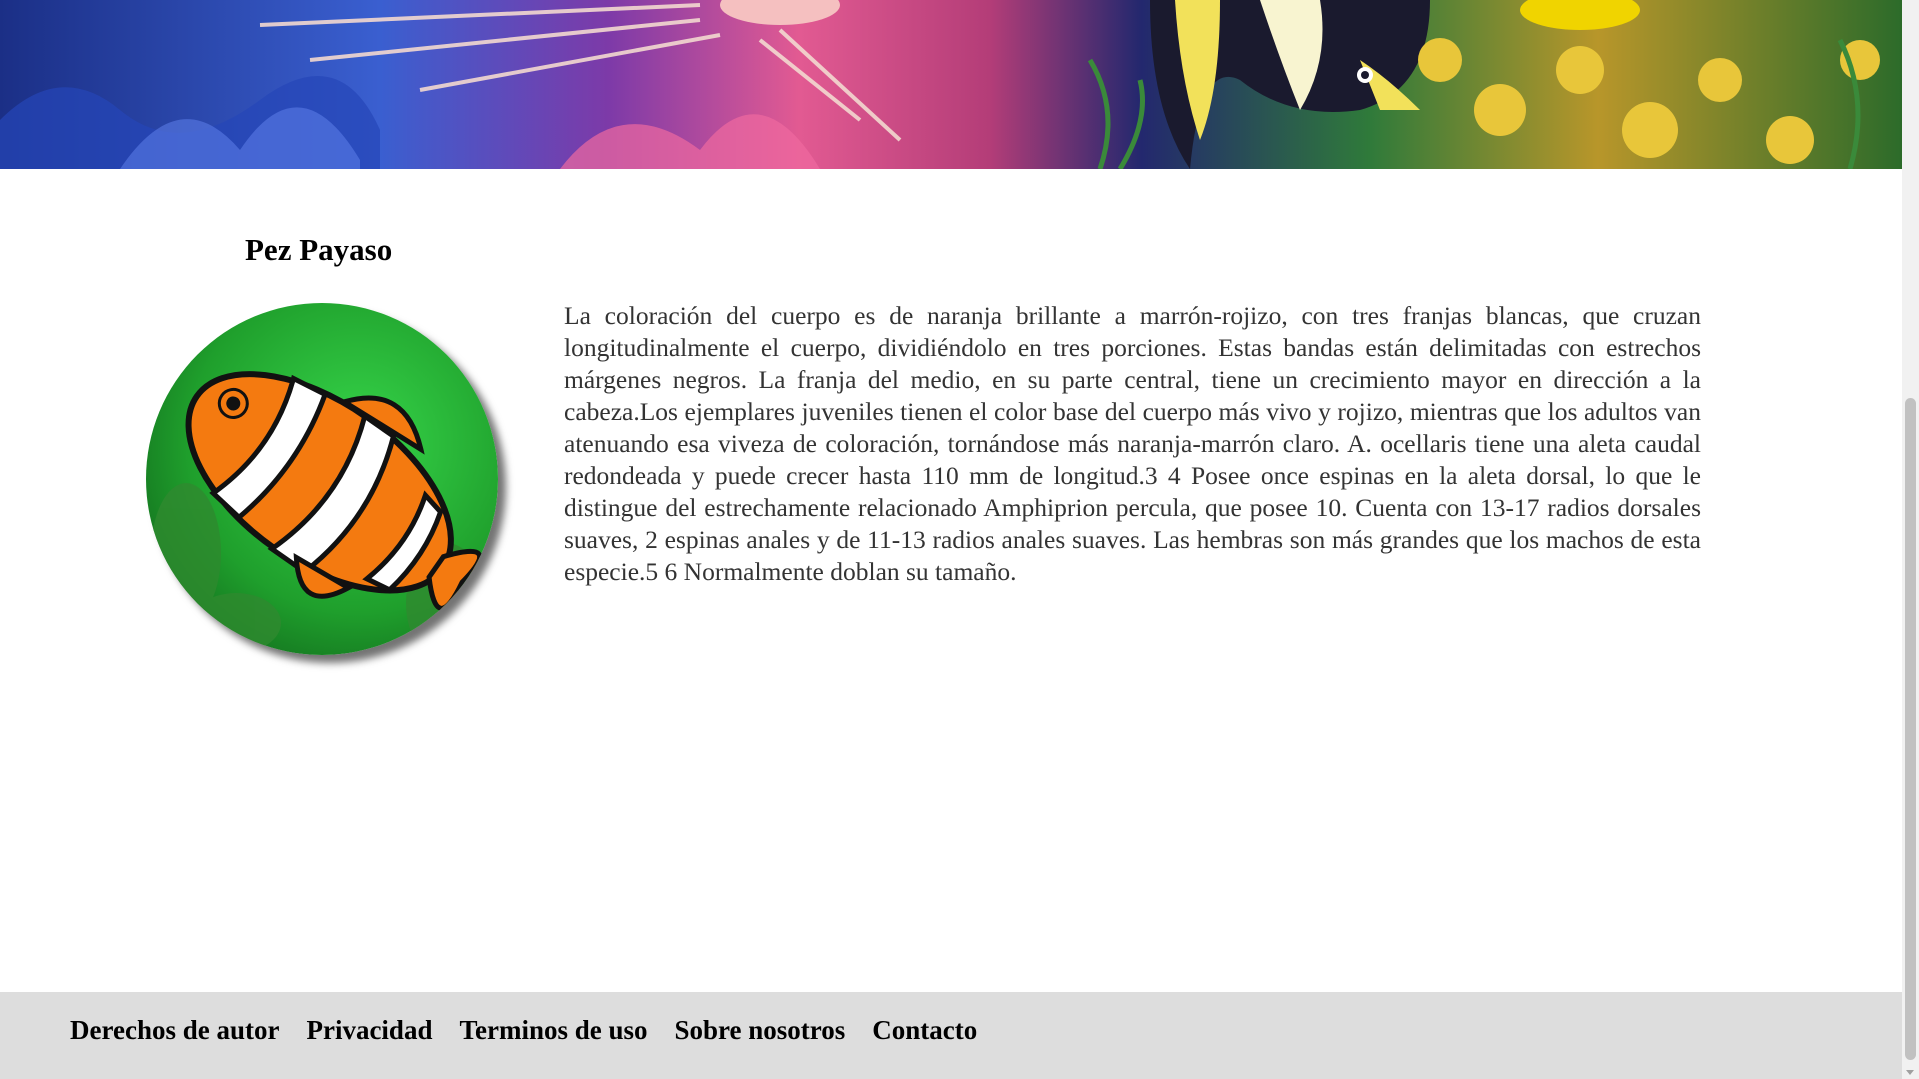 The image size is (1919, 1079). I want to click on footer-link-terms: Terminos de uso, so click(553, 1030).